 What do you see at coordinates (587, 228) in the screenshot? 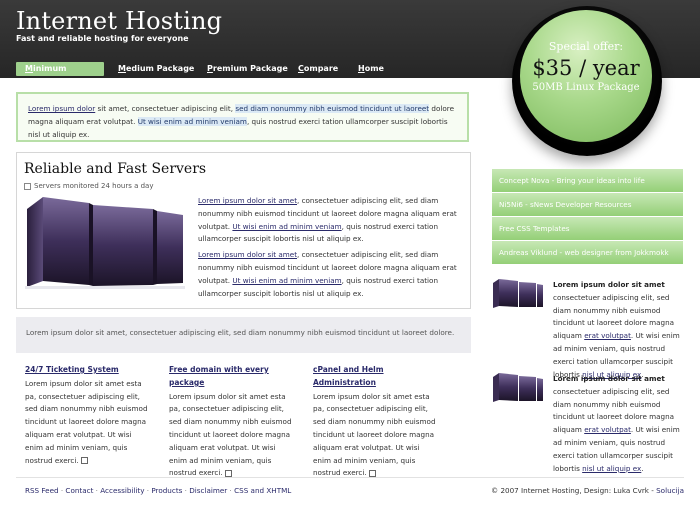
I see `sidebar-link-free-css-templates: Free CSS Templates` at bounding box center [587, 228].